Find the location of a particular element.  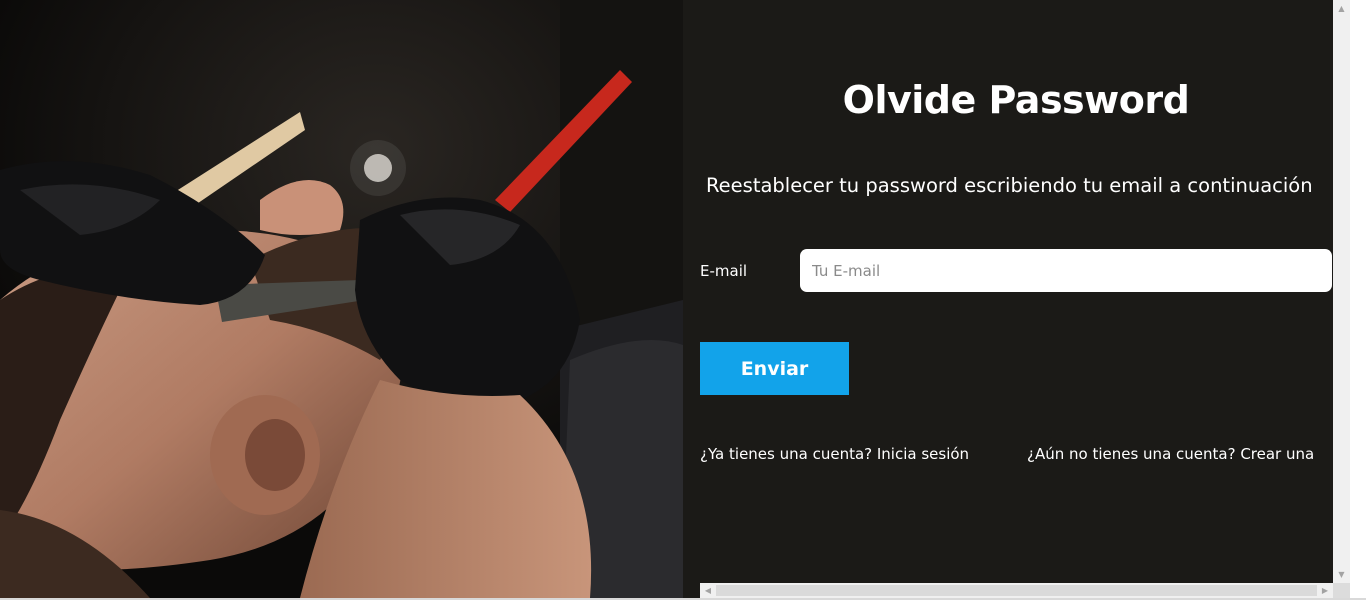

register-link: ¿Aún no tienes una cuenta? Crear una is located at coordinates (1170, 454).